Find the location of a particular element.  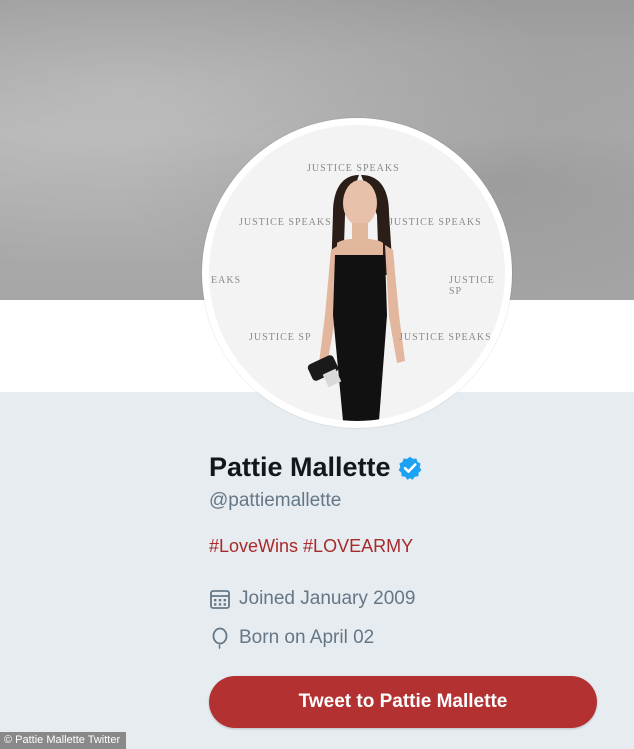

balloon-icon is located at coordinates (220, 638).